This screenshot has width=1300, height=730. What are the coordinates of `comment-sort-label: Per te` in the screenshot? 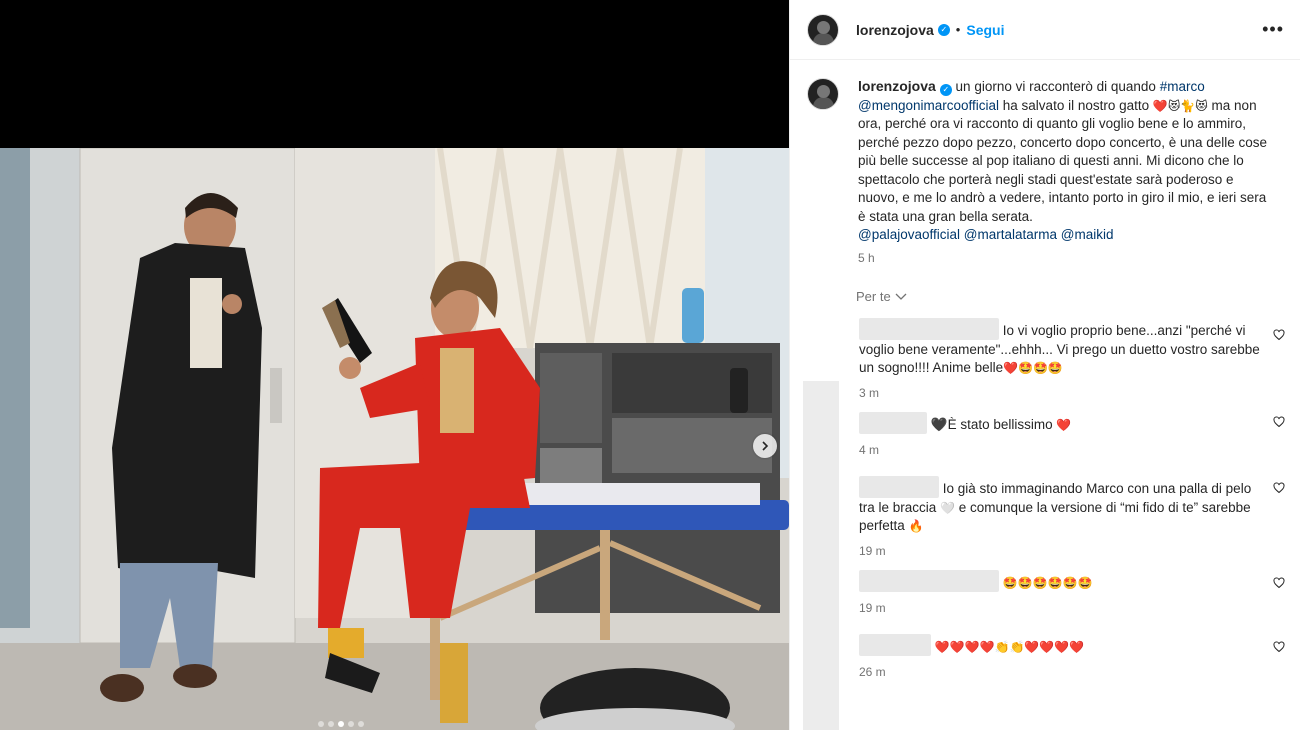 It's located at (873, 296).